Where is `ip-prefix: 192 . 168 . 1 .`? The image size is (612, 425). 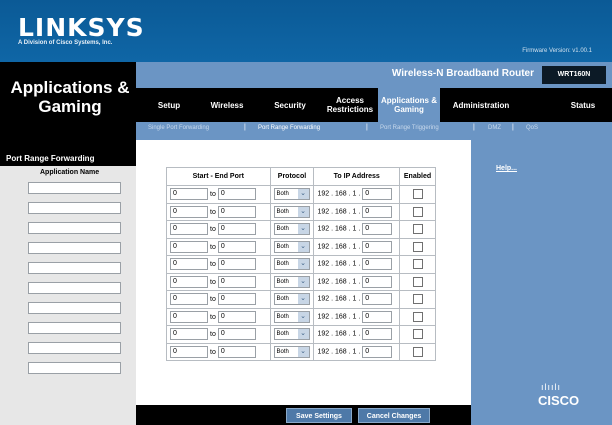
ip-prefix: 192 . 168 . 1 . is located at coordinates (339, 317).